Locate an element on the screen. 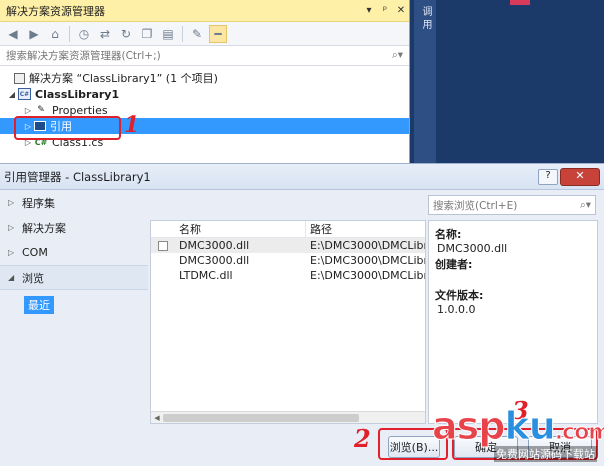  dialog-titlebar: 引用管理器 - ClassLibrary1 ? ✕ is located at coordinates (302, 177).